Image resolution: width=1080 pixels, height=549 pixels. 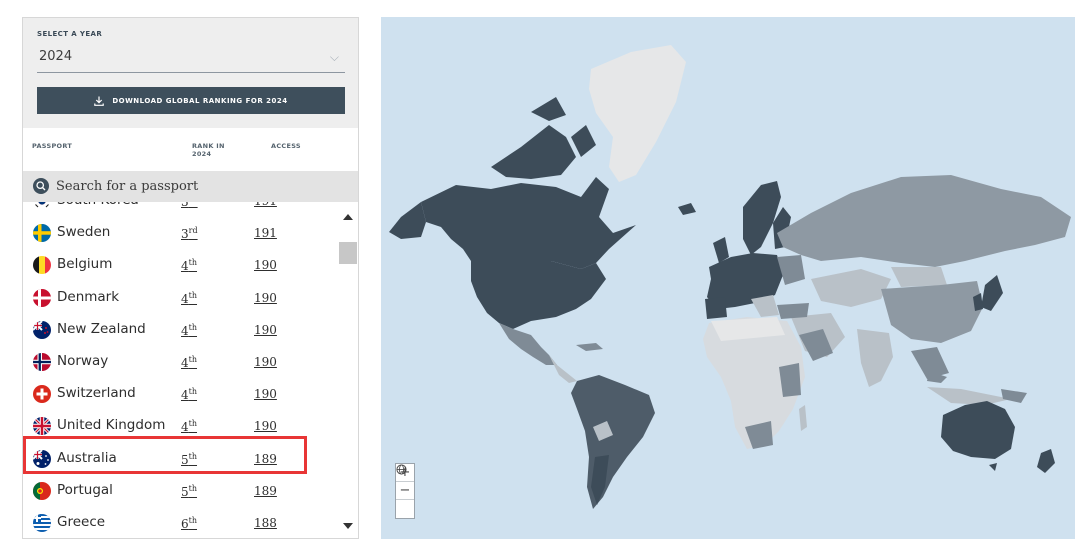 What do you see at coordinates (179, 330) in the screenshot?
I see `list-item-new-zealand: New Zealand 4th 190` at bounding box center [179, 330].